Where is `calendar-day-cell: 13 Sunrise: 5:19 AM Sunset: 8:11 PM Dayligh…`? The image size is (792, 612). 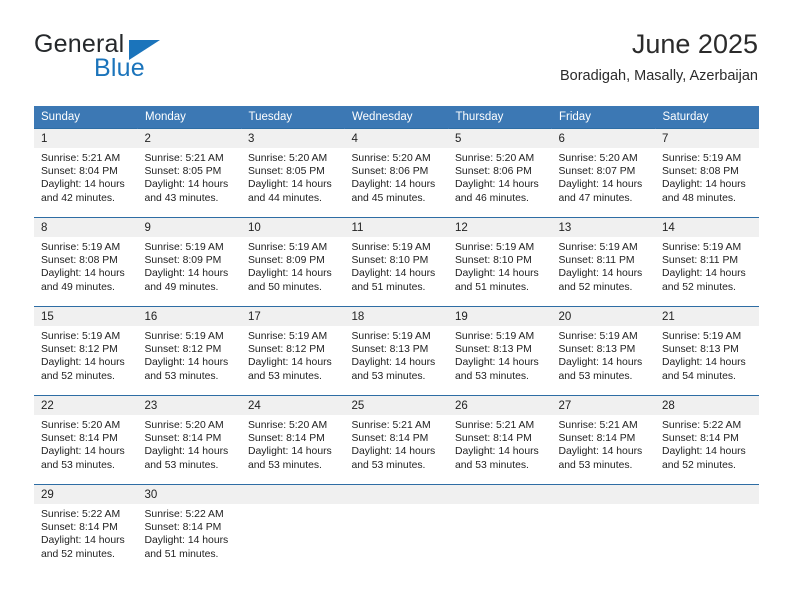 calendar-day-cell: 13 Sunrise: 5:19 AM Sunset: 8:11 PM Dayligh… is located at coordinates (603, 262).